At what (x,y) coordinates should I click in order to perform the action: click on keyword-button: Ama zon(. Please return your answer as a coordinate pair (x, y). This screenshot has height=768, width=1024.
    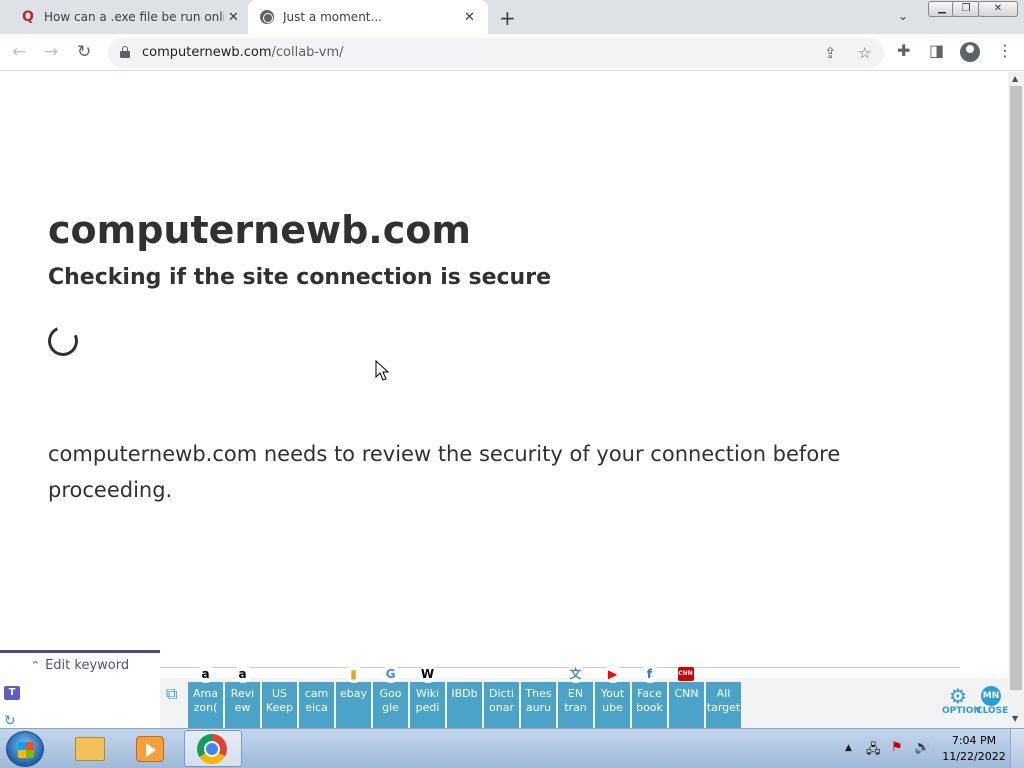
    Looking at the image, I should click on (205, 705).